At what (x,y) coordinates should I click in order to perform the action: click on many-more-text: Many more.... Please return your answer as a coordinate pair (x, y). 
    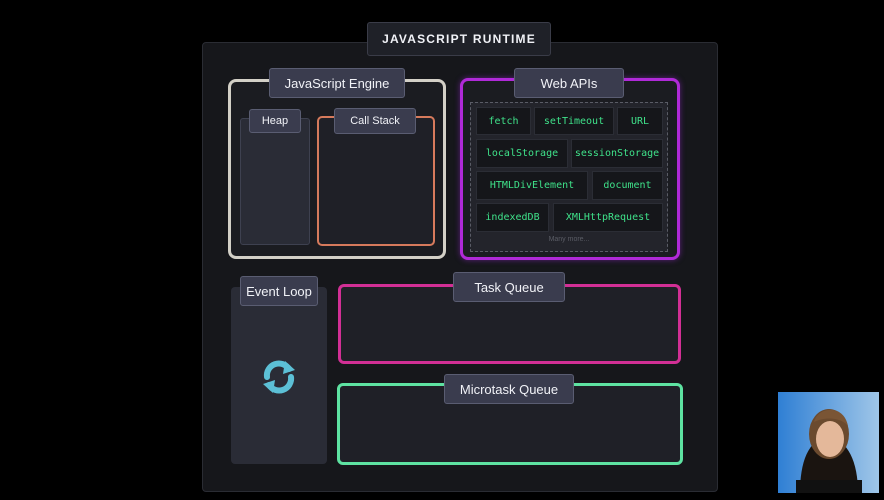
    Looking at the image, I should click on (569, 239).